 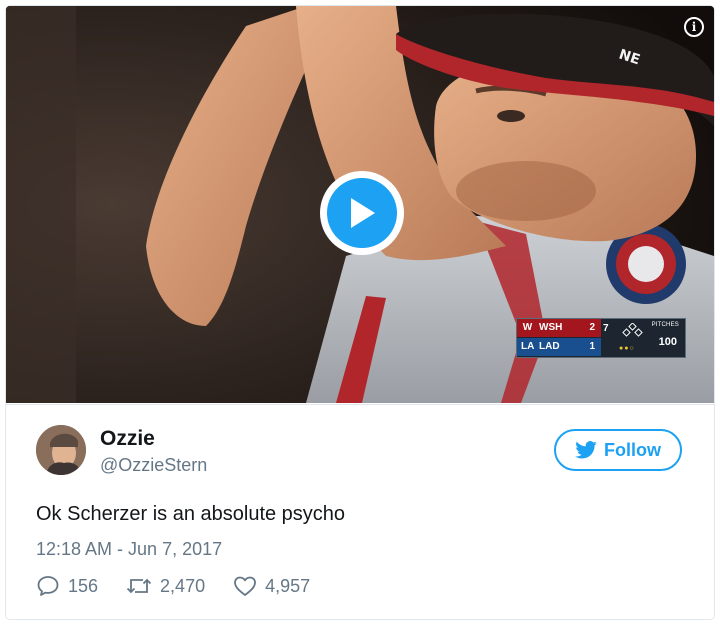 What do you see at coordinates (551, 327) in the screenshot?
I see `home-team: WSH` at bounding box center [551, 327].